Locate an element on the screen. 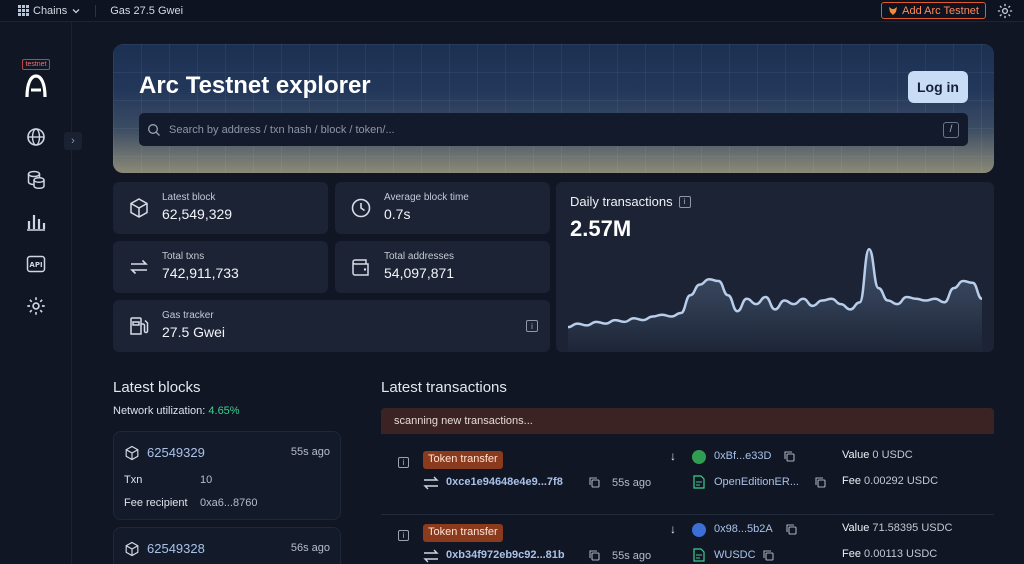 Image resolution: width=1024 pixels, height=564 pixels. coins-icon is located at coordinates (36, 179).